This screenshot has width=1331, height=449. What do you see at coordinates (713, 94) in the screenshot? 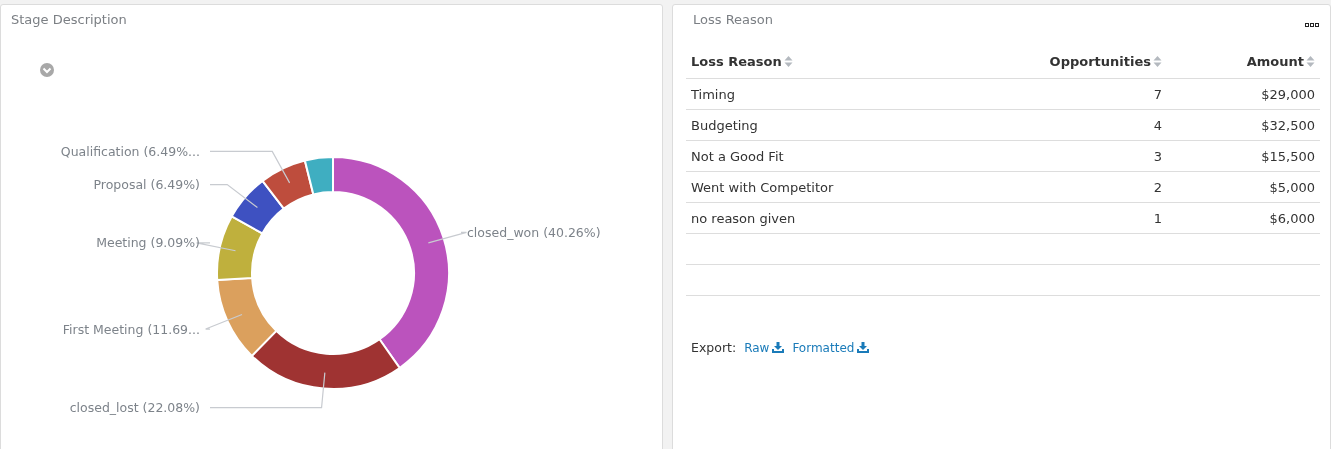
I see `table-cell: Timing` at bounding box center [713, 94].